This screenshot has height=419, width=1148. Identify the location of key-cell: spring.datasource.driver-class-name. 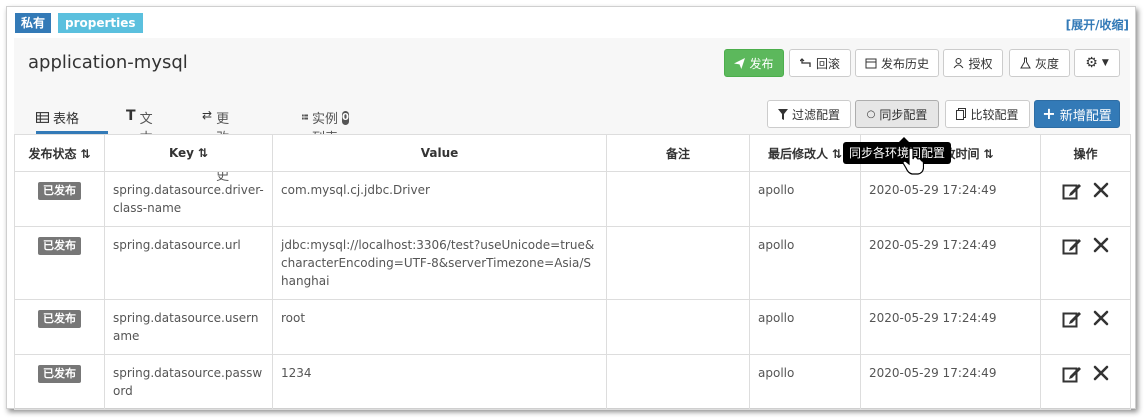
(188, 199).